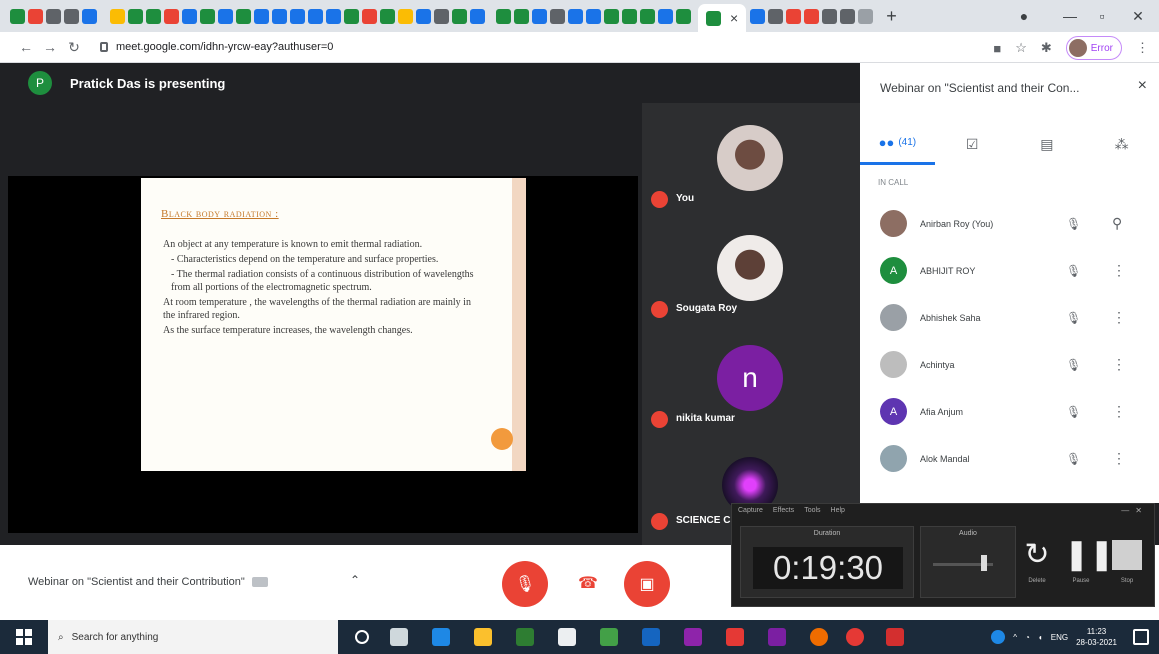 The image size is (1159, 654). I want to click on recorder-window-controls: —✕, so click(1134, 510).